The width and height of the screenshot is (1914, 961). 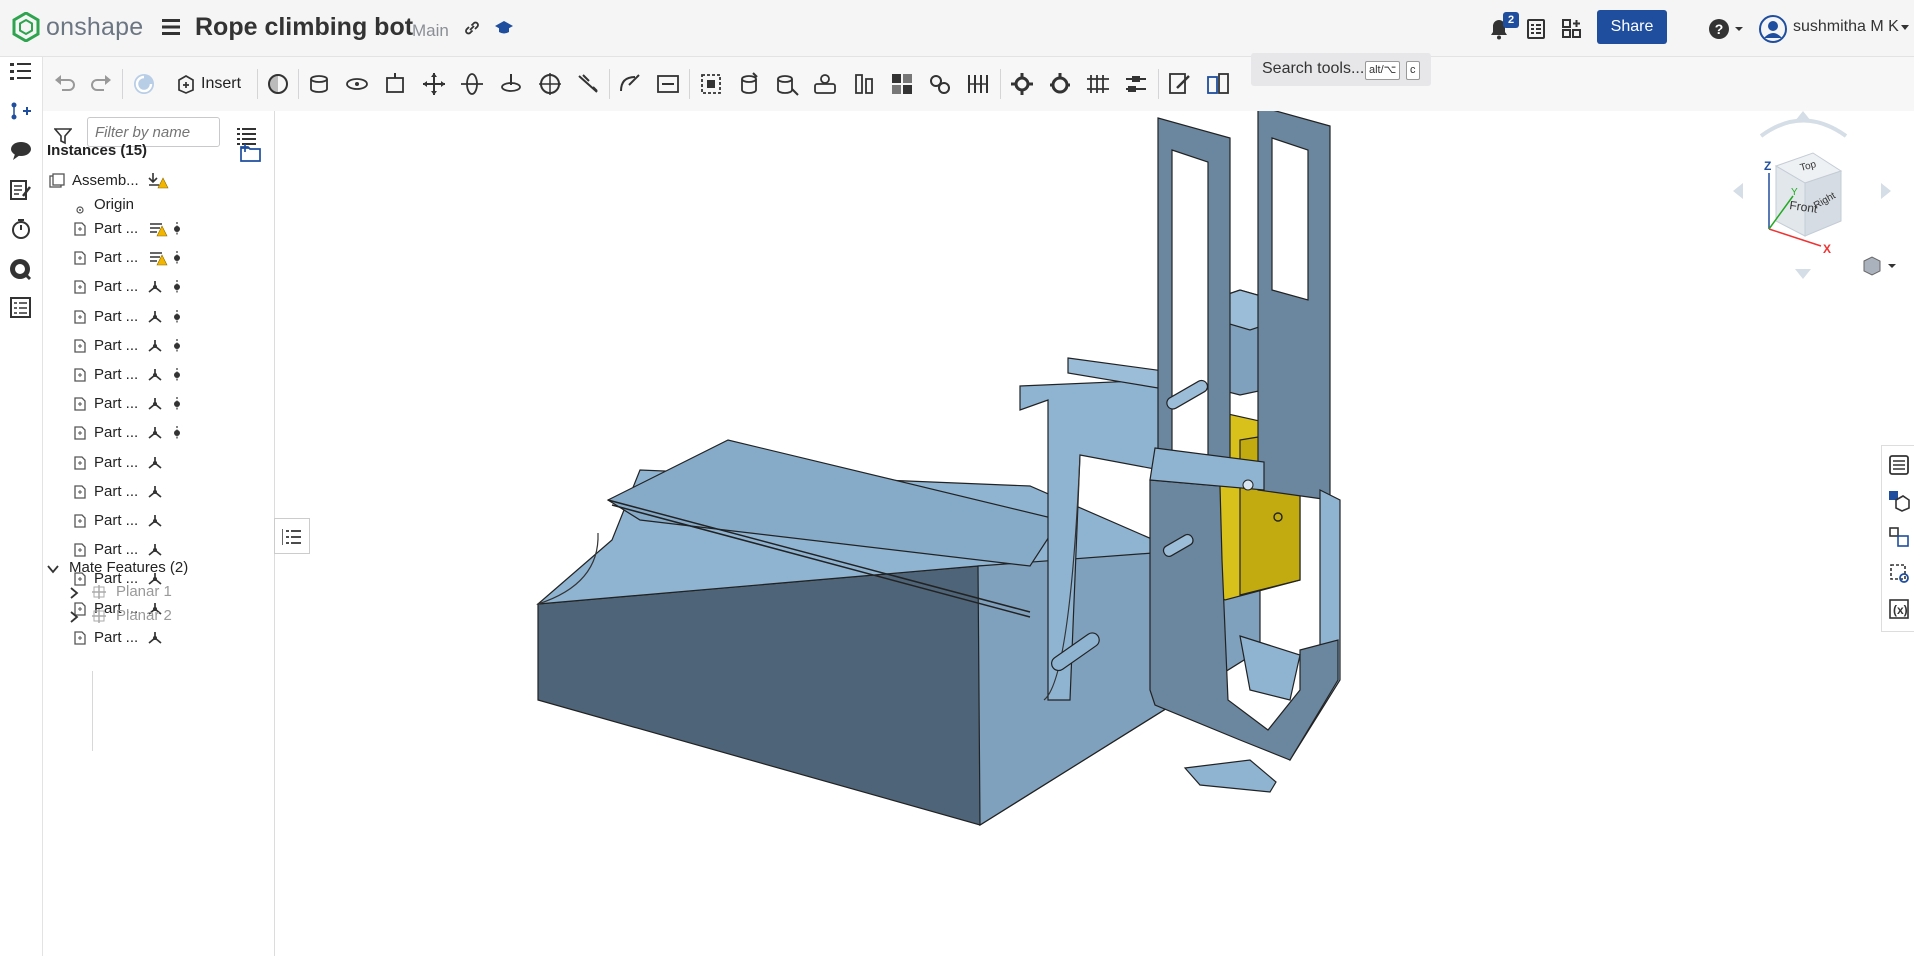 What do you see at coordinates (80, 207) in the screenshot?
I see `origin-icon` at bounding box center [80, 207].